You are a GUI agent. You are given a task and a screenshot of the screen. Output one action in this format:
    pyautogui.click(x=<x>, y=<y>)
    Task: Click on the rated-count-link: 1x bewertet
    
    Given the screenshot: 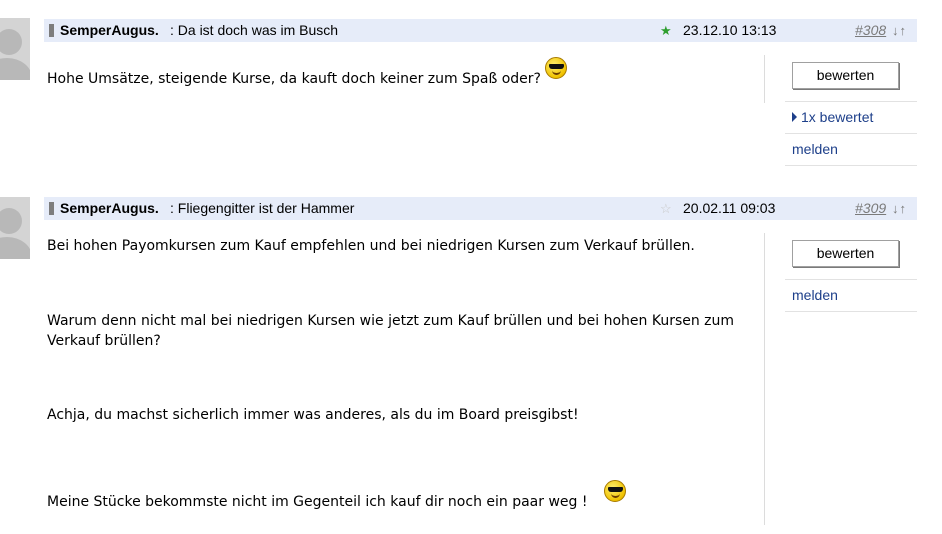 What is the action you would take?
    pyautogui.click(x=832, y=117)
    